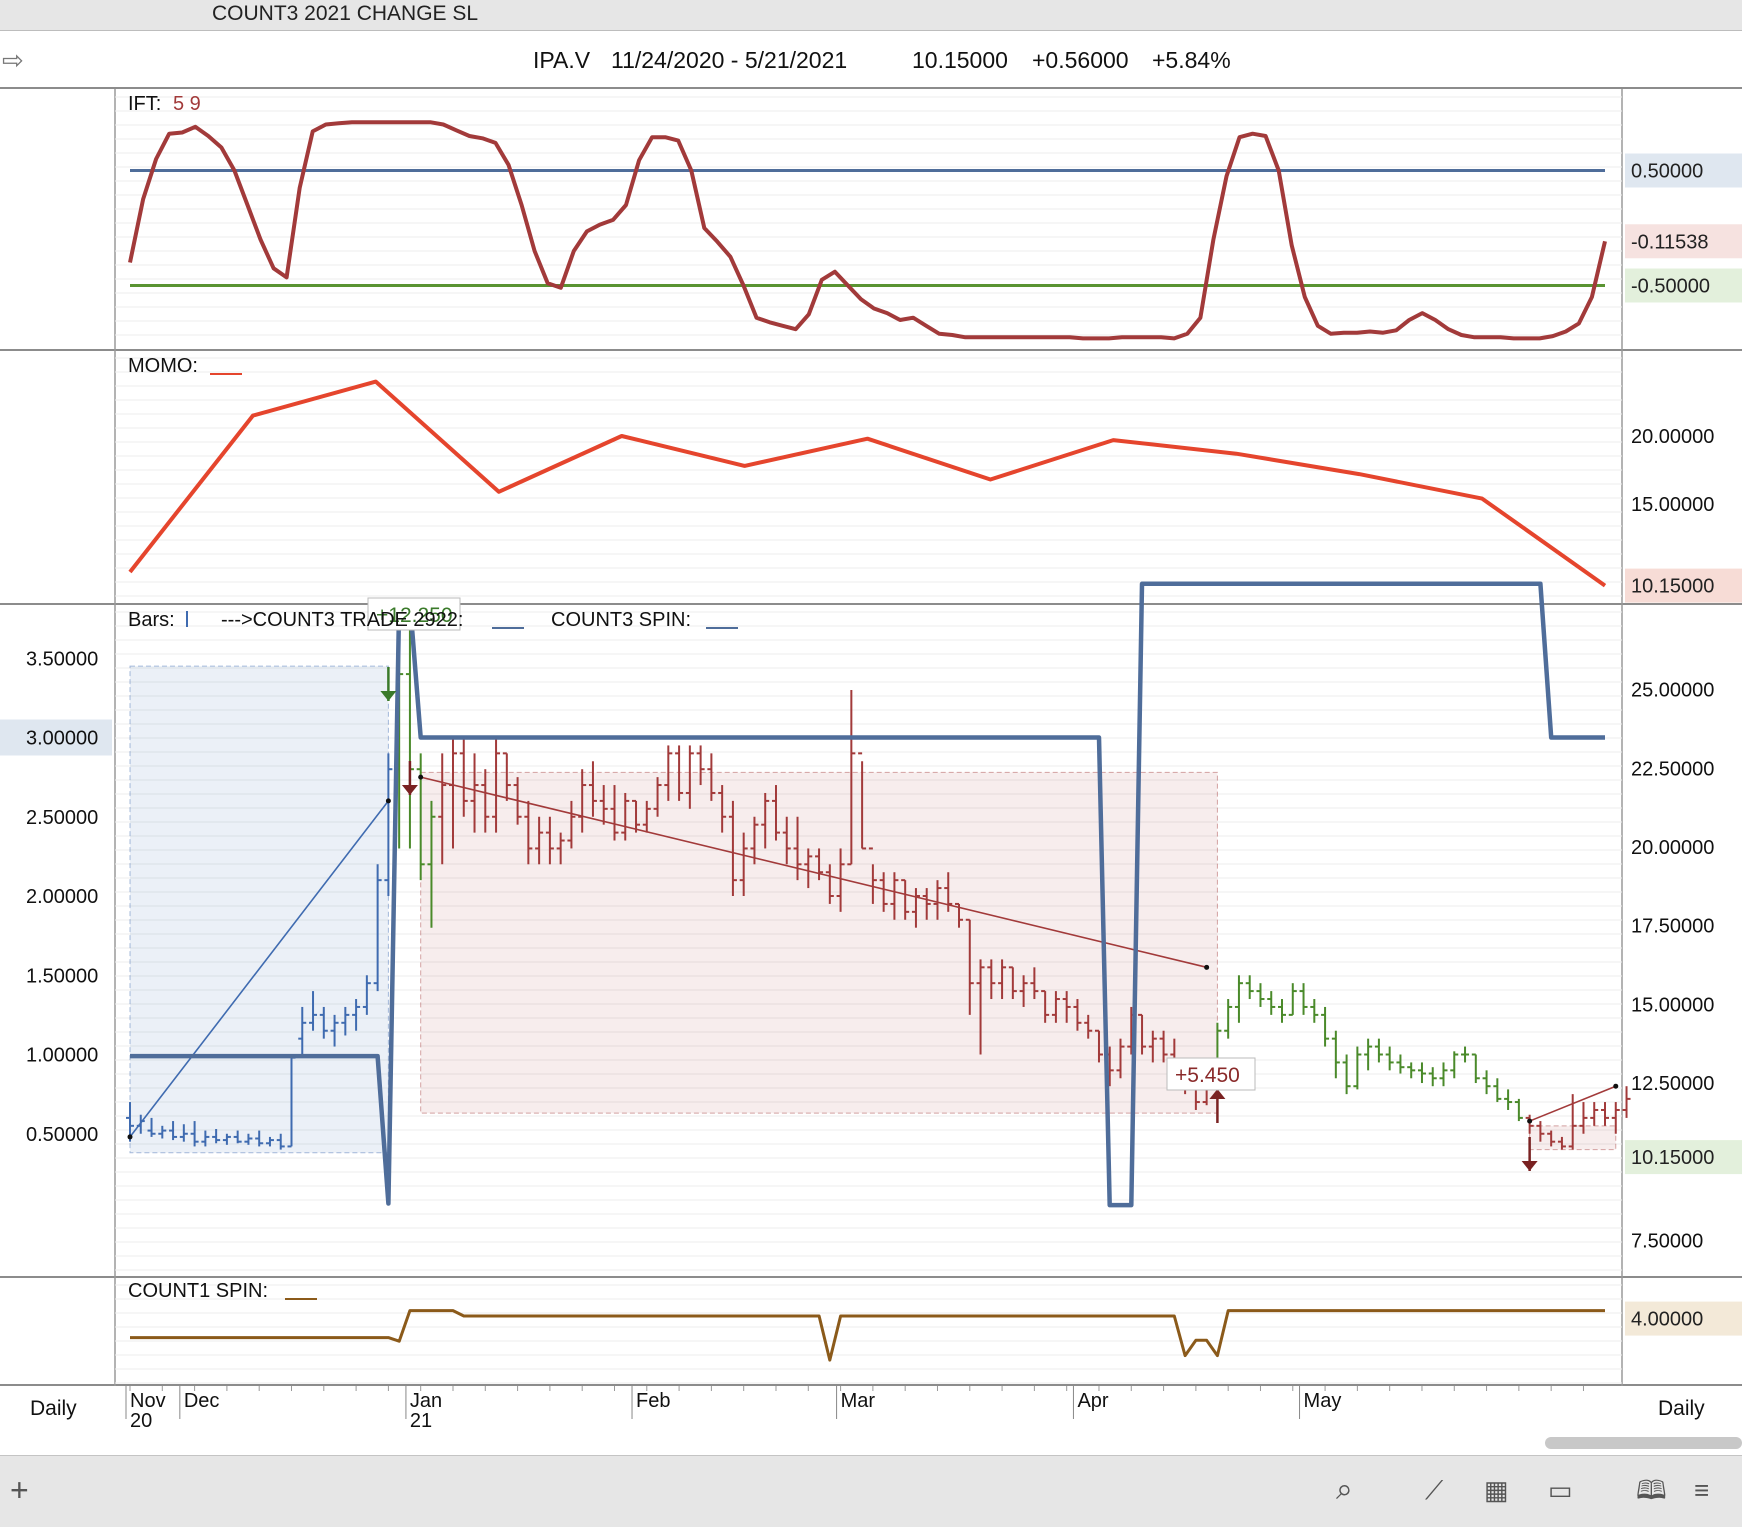  I want to click on value-badge-label: -0.50000, so click(1670, 287).